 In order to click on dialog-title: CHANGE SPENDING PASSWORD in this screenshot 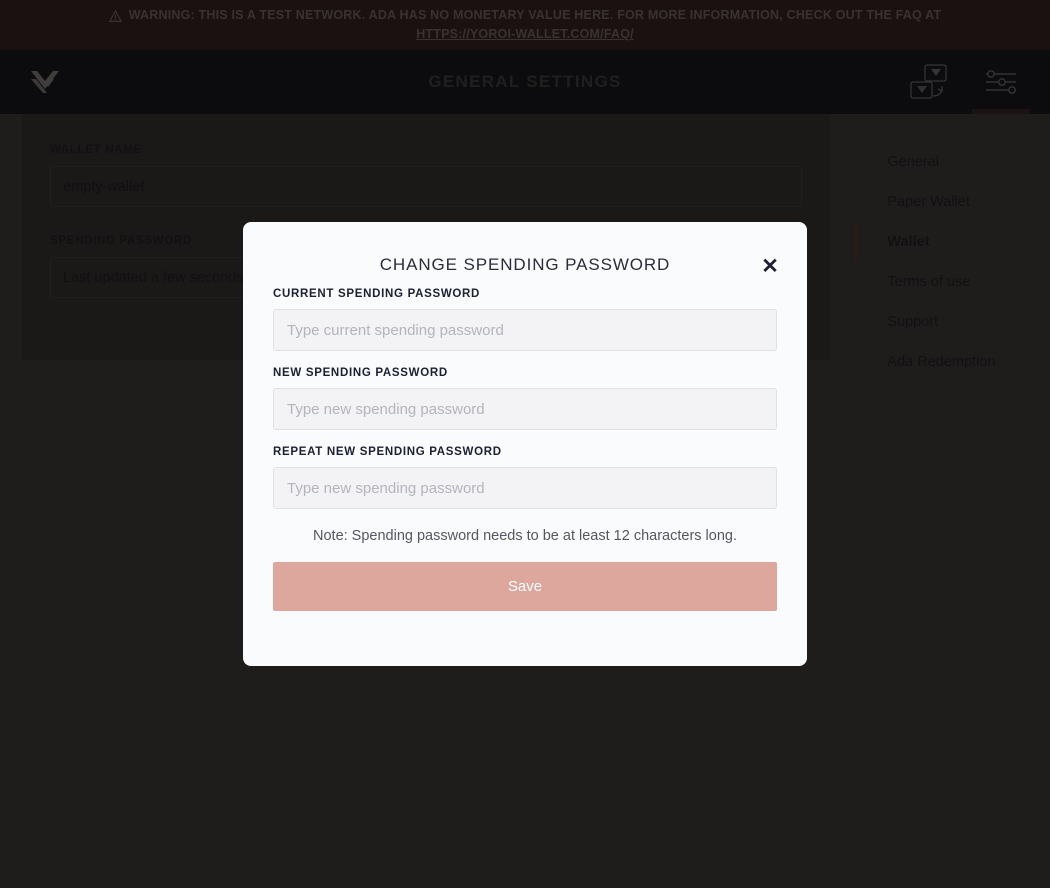, I will do `click(525, 264)`.